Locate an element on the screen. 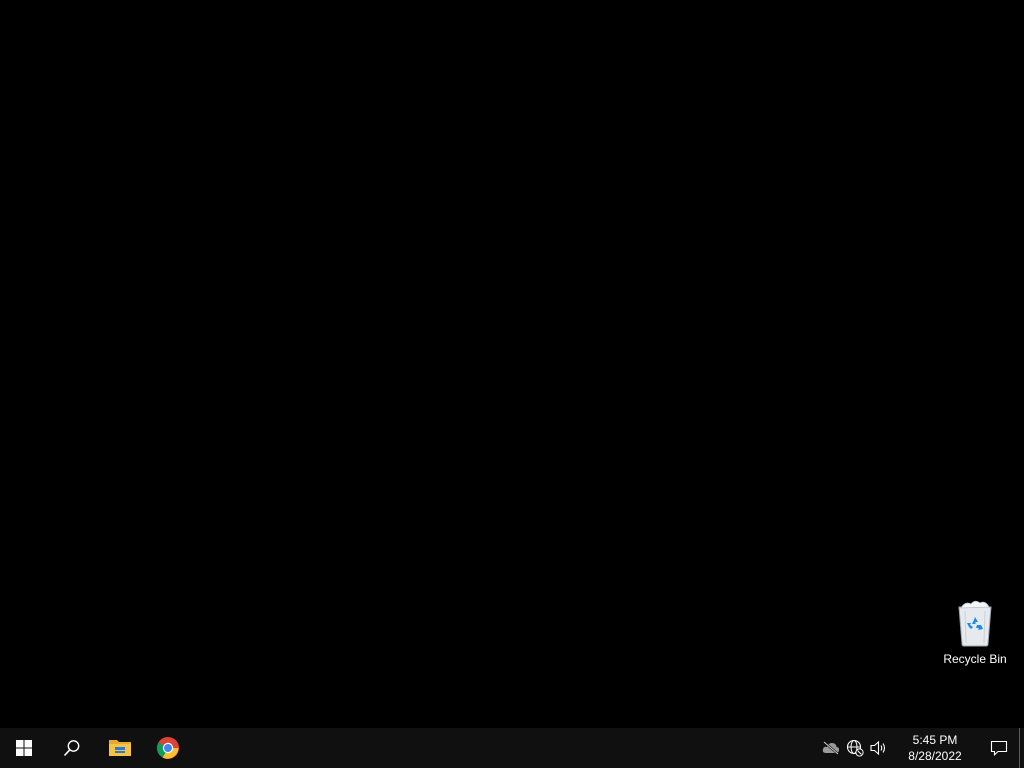 The image size is (1024, 768). windows-logo-icon is located at coordinates (24, 748).